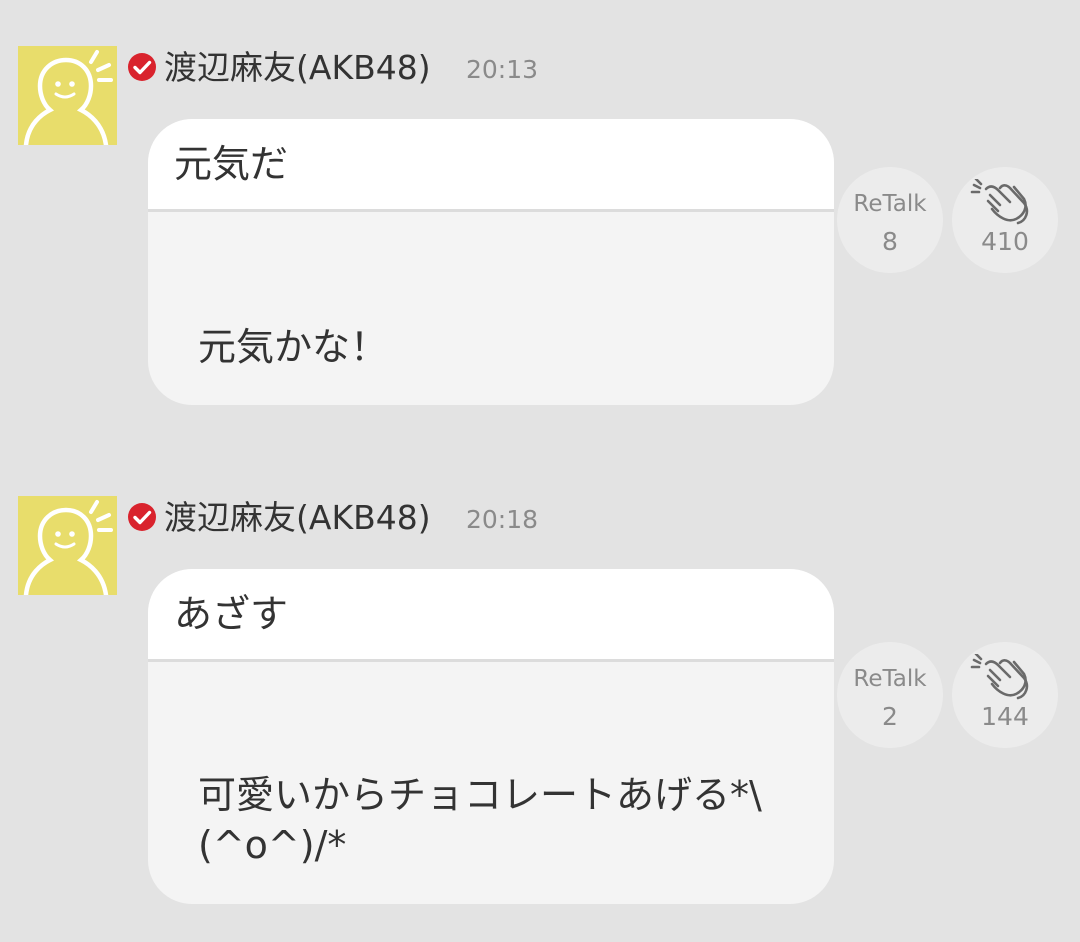  Describe the element at coordinates (1005, 716) in the screenshot. I see `clap-count: 144` at that location.